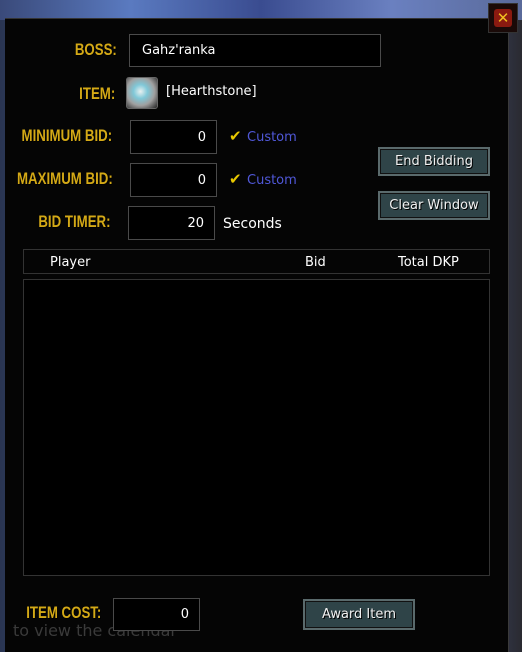  I want to click on minimum-bid-label: MINIMUM BID:, so click(66, 135).